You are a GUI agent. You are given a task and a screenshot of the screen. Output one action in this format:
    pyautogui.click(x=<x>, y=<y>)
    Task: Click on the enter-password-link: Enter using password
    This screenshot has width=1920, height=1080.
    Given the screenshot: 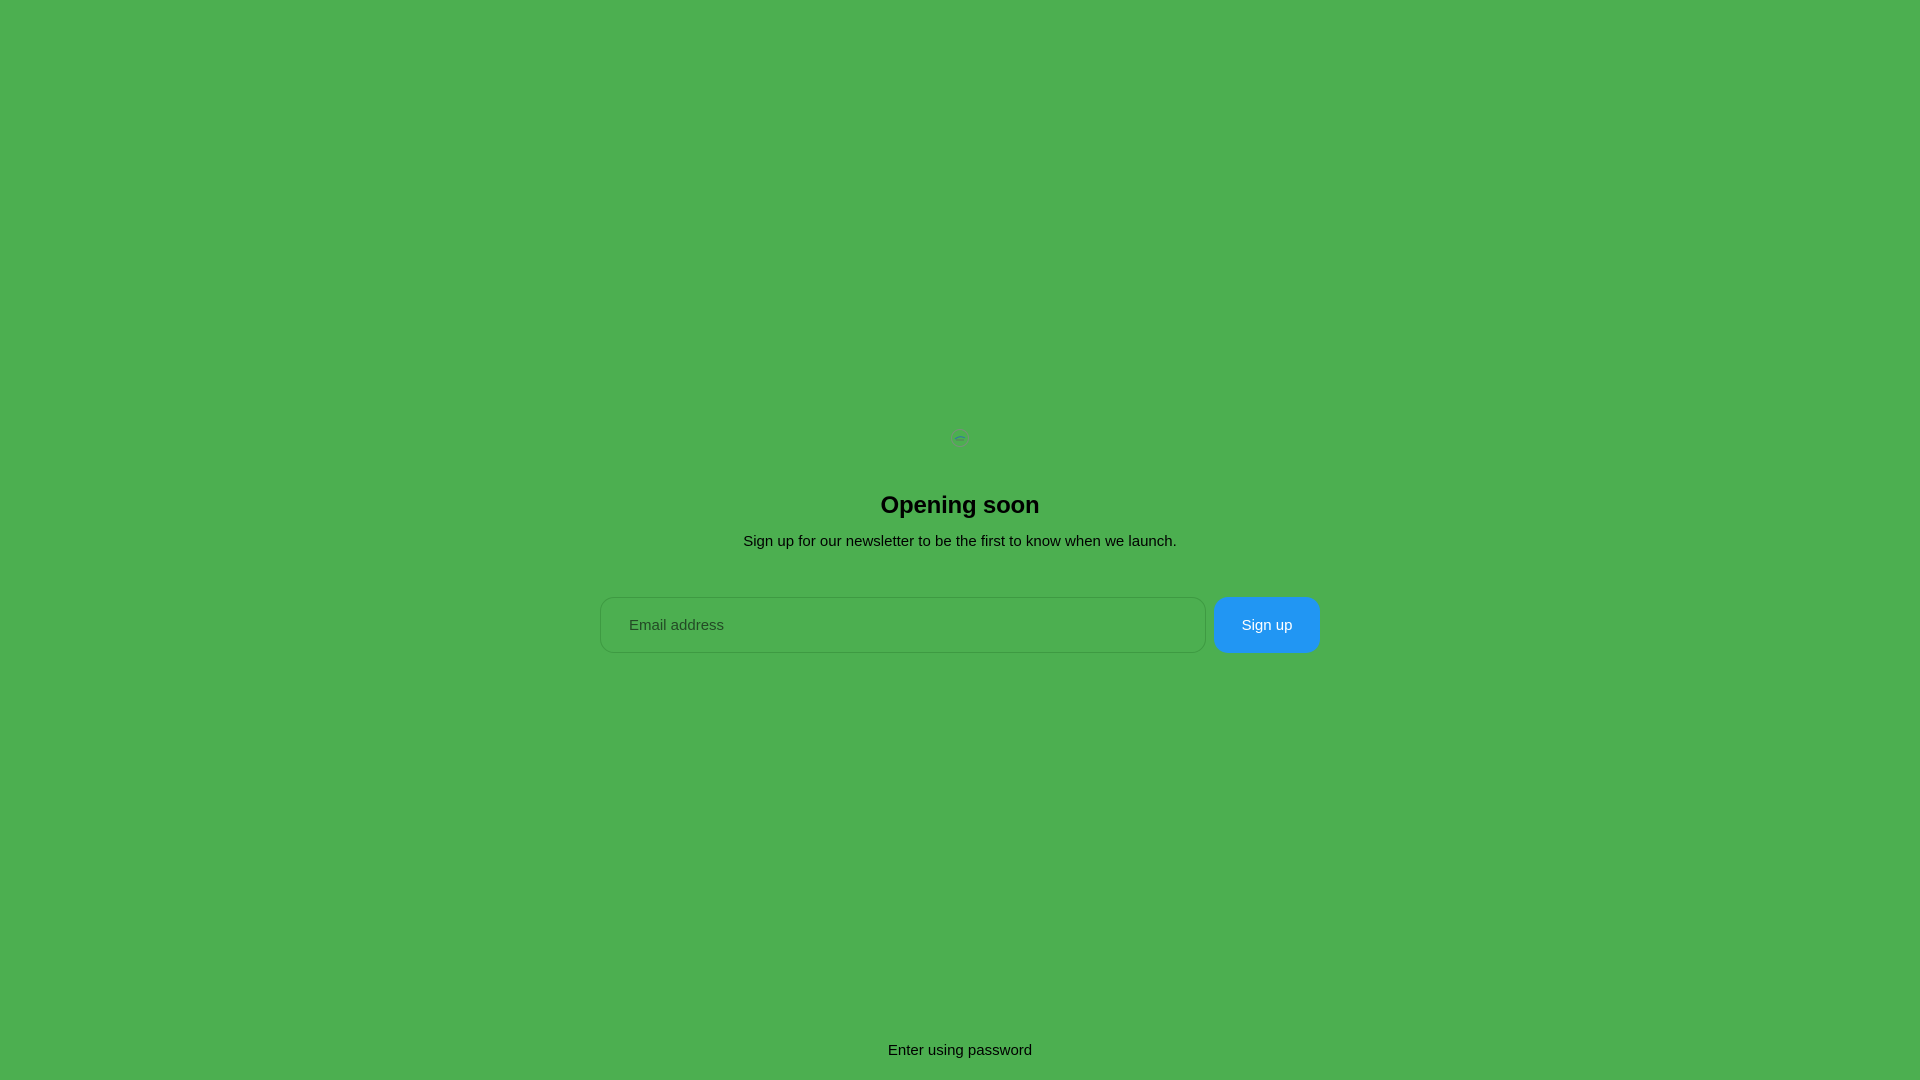 What is the action you would take?
    pyautogui.click(x=960, y=1051)
    